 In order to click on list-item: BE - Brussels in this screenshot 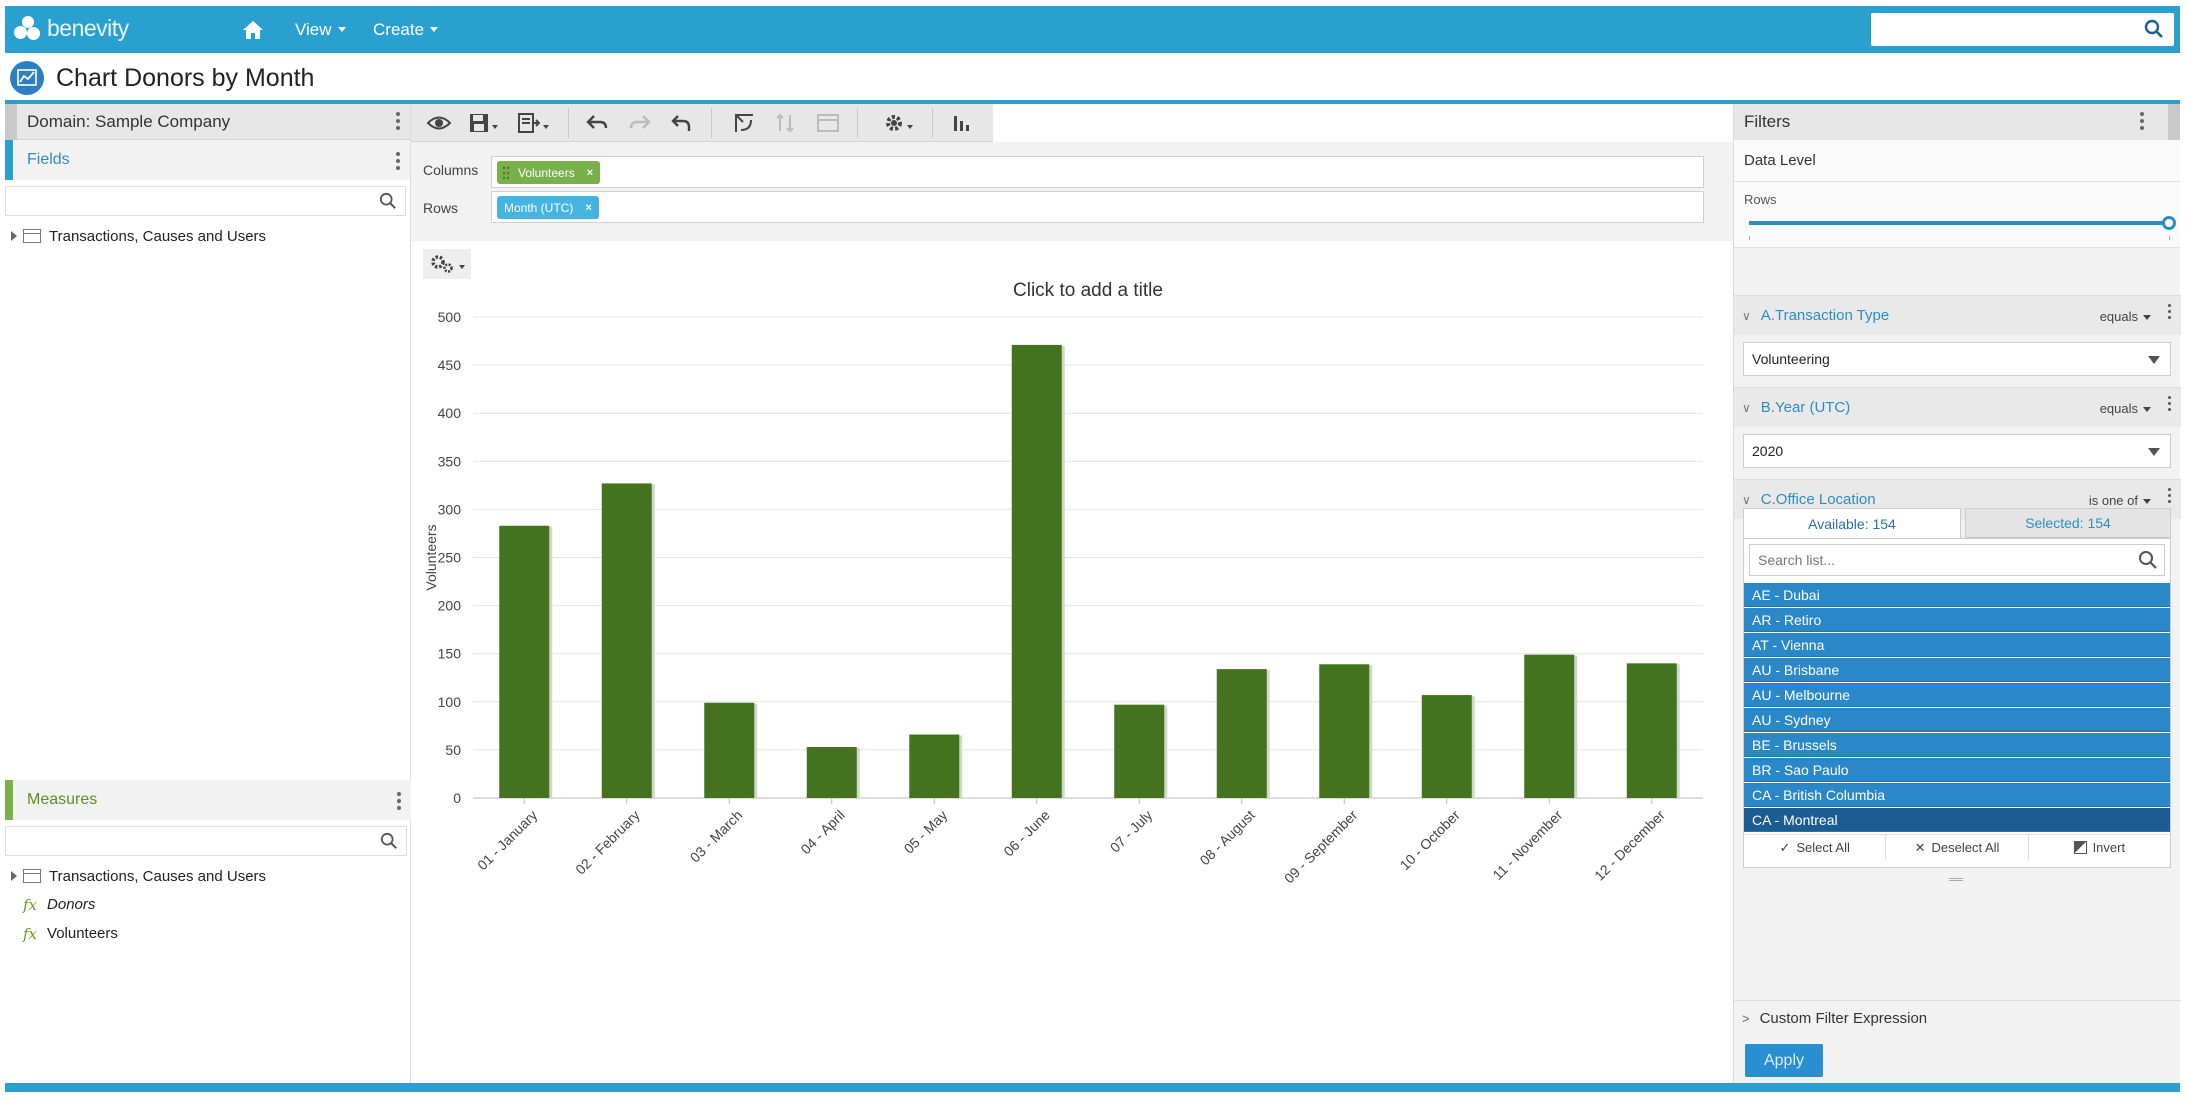, I will do `click(1957, 745)`.